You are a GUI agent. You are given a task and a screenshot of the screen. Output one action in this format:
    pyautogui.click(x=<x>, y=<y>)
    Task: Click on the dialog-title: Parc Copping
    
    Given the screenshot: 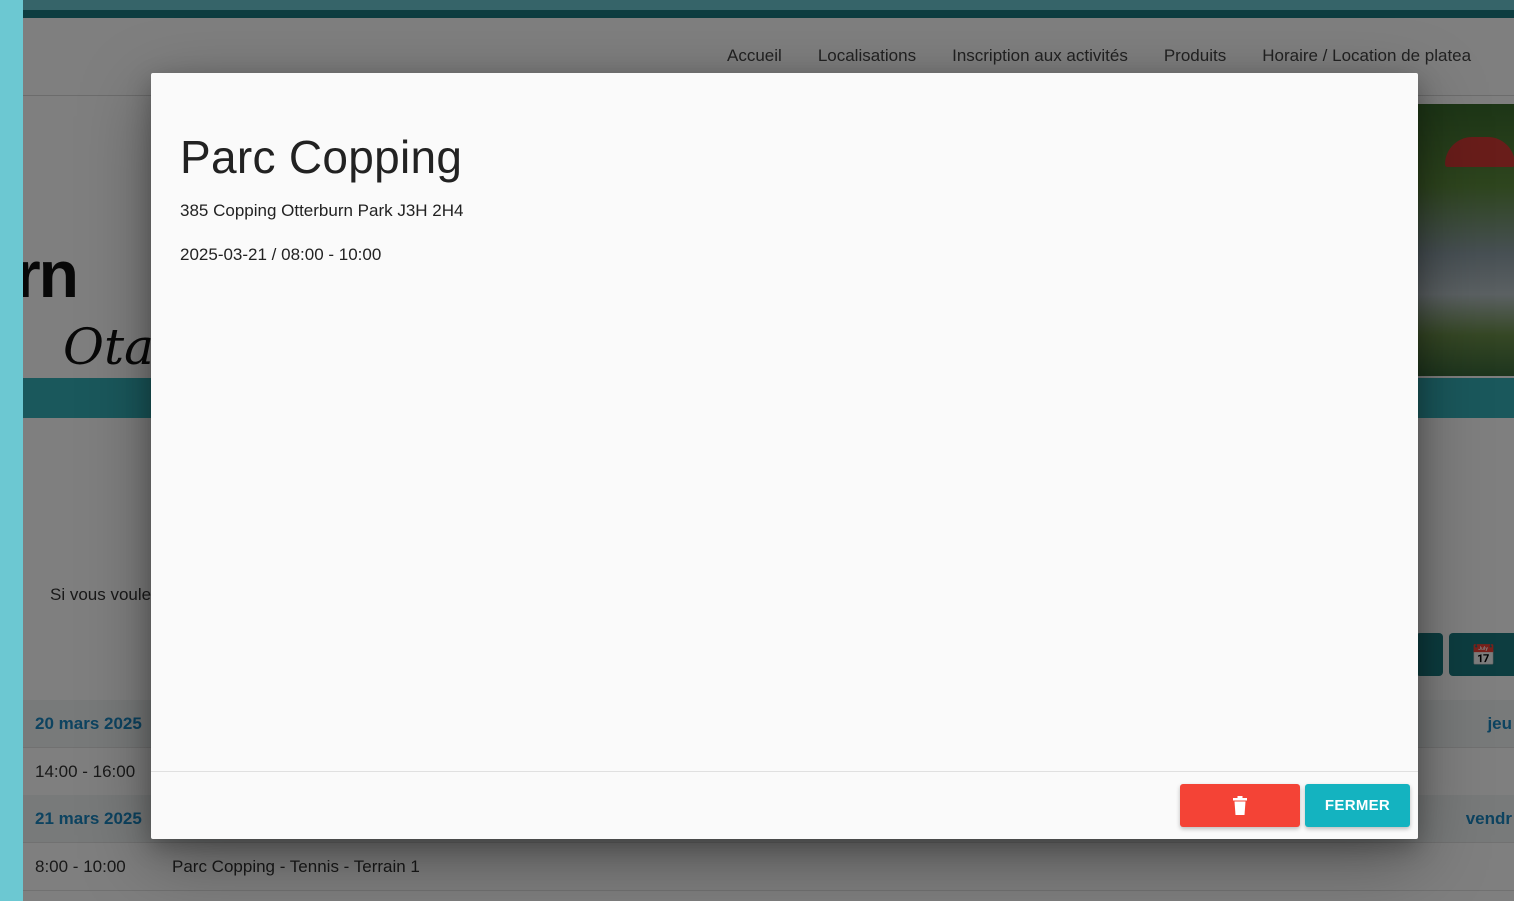 What is the action you would take?
    pyautogui.click(x=321, y=157)
    